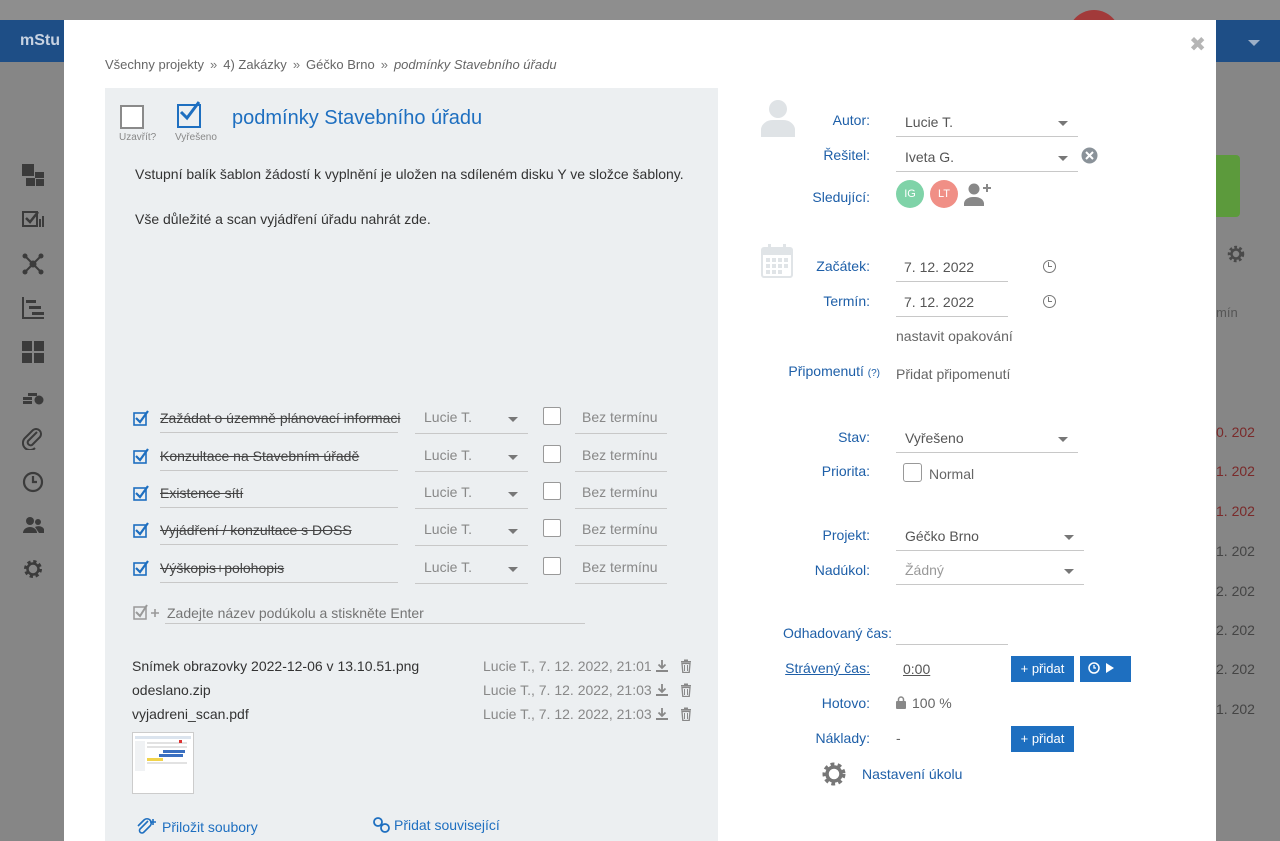 The image size is (1280, 841). I want to click on close-icon: ✖, so click(1197, 44).